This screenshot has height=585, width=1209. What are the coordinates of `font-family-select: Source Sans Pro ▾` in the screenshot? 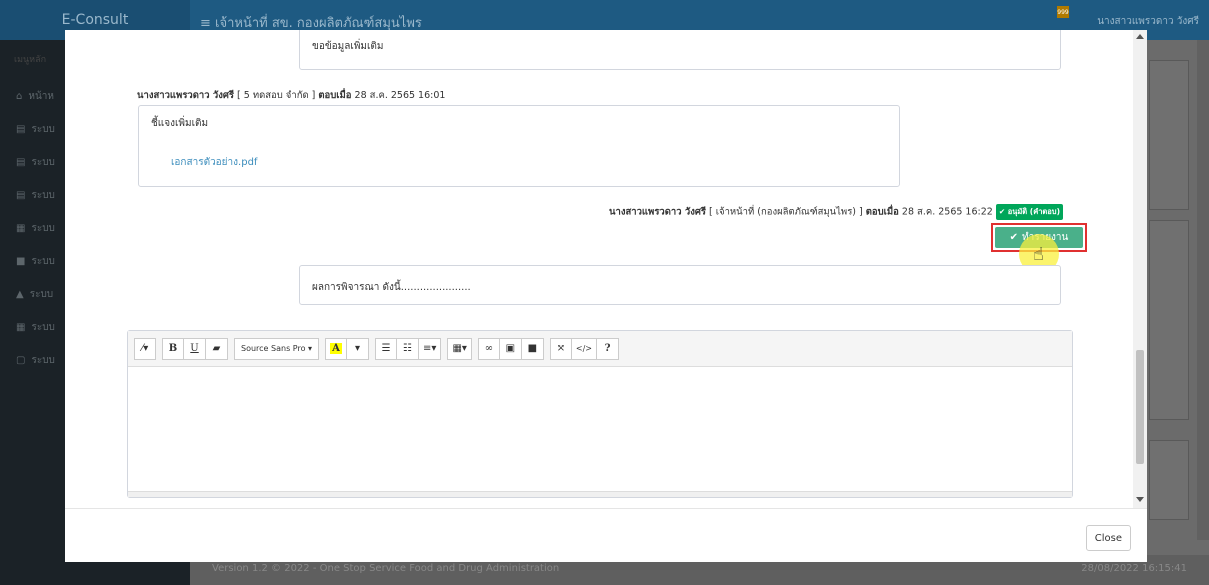 It's located at (277, 348).